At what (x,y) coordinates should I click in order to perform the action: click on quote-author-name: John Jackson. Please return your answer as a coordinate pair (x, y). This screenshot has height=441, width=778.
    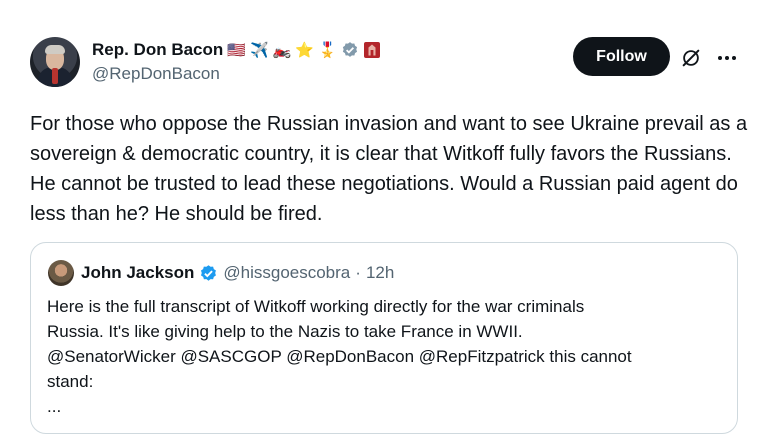
    Looking at the image, I should click on (137, 273).